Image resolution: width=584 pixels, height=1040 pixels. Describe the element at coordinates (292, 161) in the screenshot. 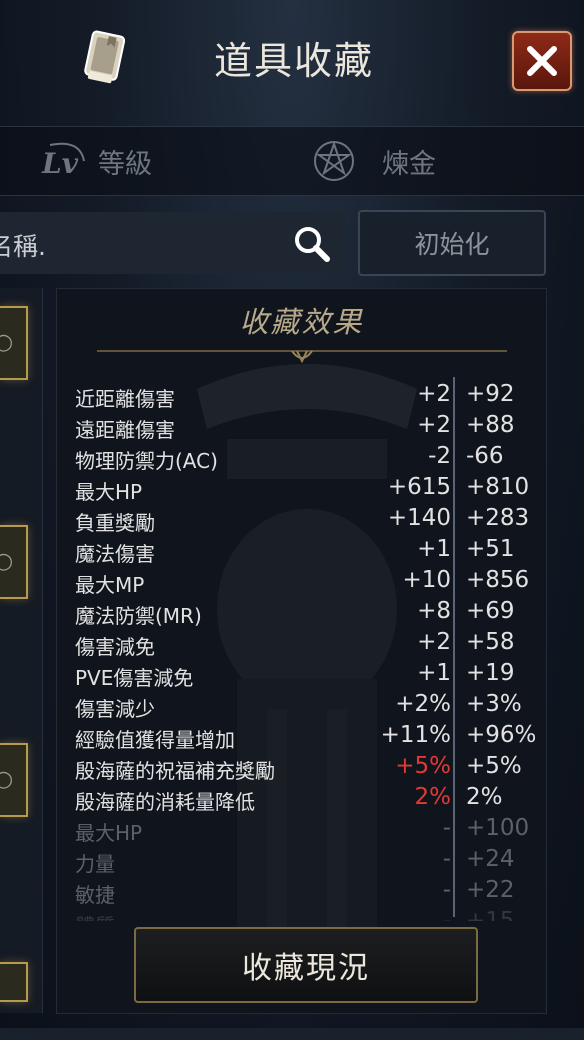

I see `tab-bar: Lv 等級 煉金` at that location.